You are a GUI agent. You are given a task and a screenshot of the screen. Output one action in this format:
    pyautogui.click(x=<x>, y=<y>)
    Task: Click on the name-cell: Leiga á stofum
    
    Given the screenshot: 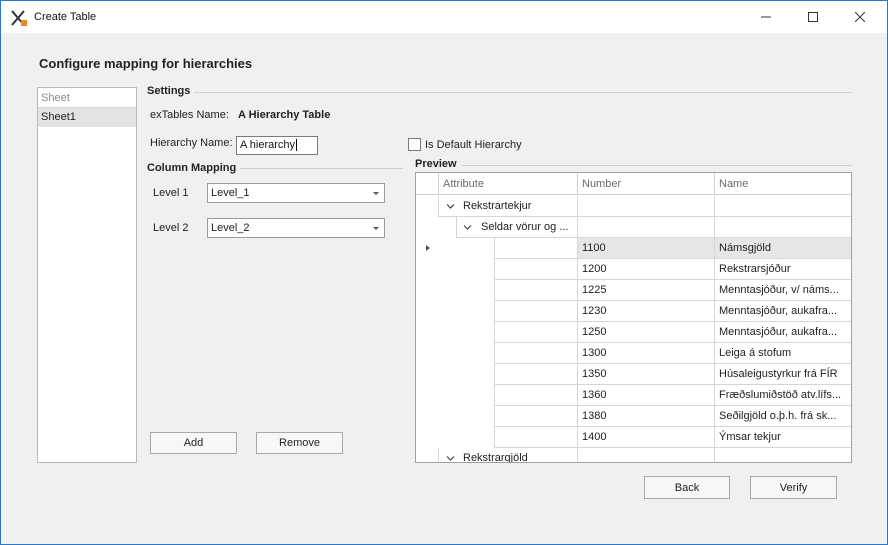 What is the action you would take?
    pyautogui.click(x=782, y=353)
    